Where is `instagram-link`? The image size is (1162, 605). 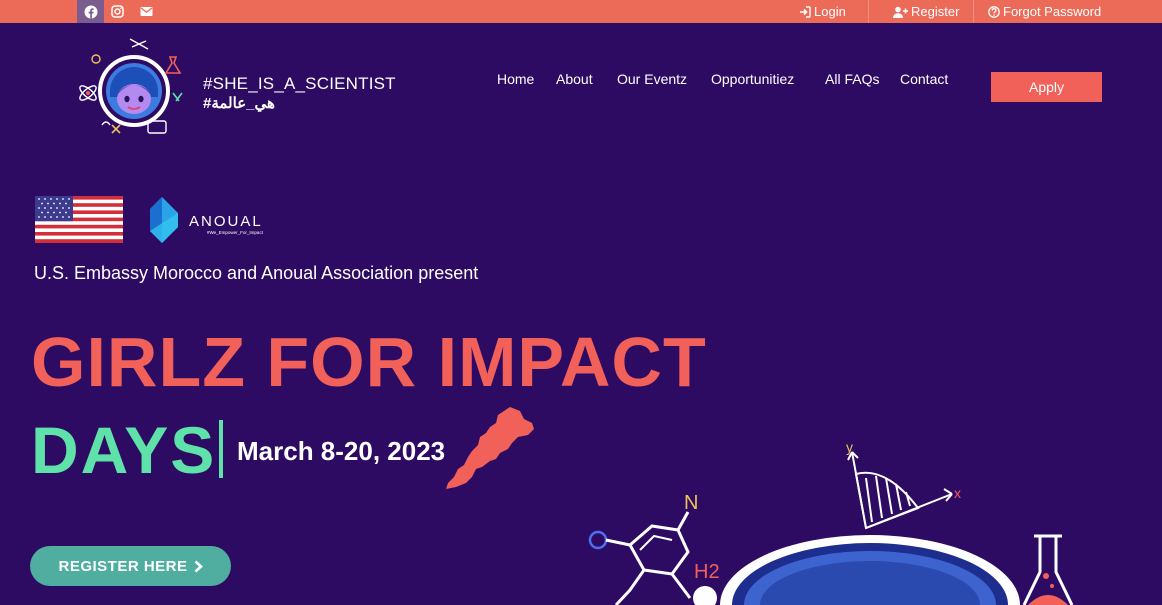 instagram-link is located at coordinates (117, 11).